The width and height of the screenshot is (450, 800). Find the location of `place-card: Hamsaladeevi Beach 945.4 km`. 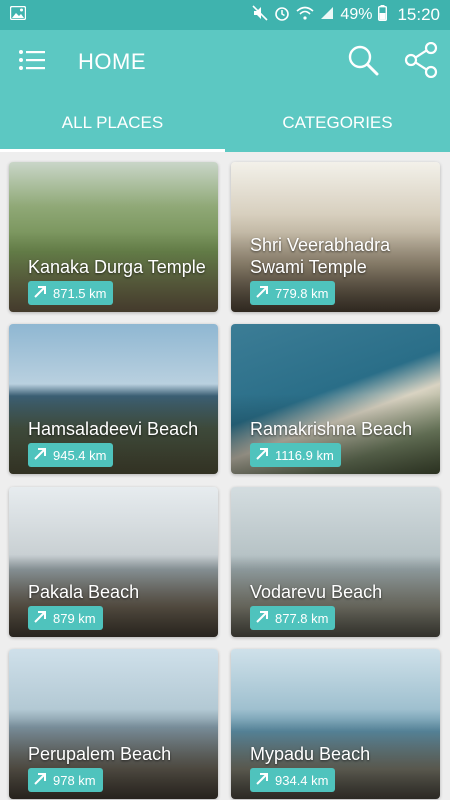

place-card: Hamsaladeevi Beach 945.4 km is located at coordinates (113, 399).